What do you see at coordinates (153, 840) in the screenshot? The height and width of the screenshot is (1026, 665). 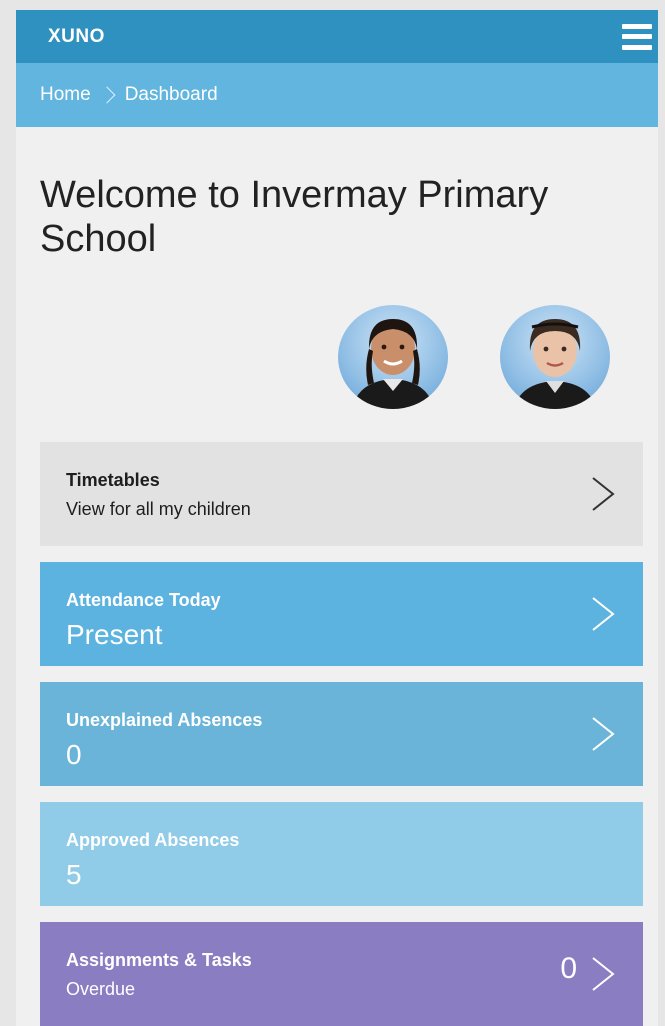 I see `approved-title: Approved Absences` at bounding box center [153, 840].